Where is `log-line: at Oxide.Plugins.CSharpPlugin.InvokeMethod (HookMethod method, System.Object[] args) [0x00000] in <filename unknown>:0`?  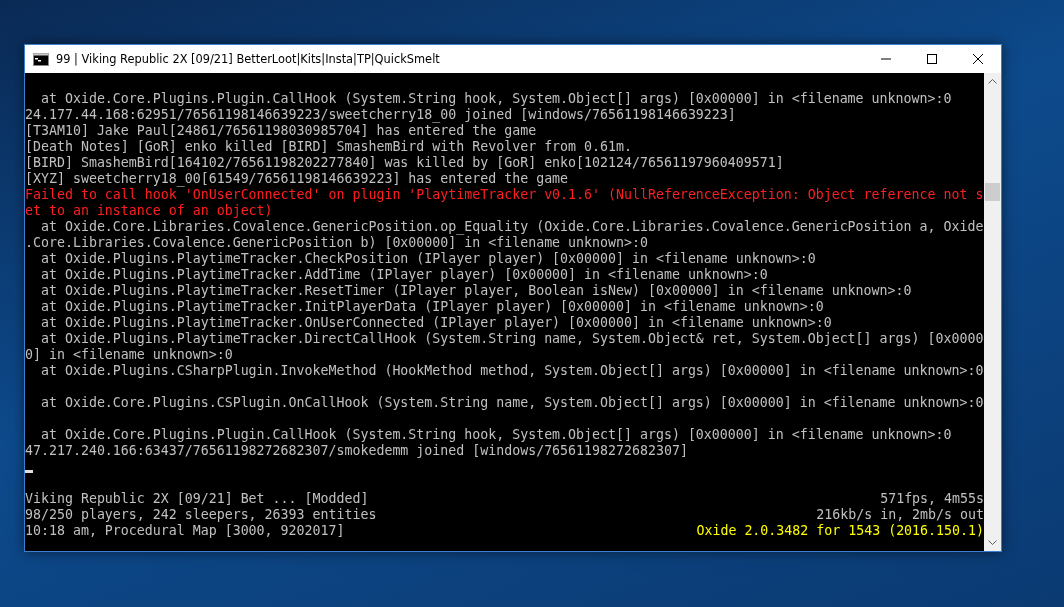 log-line: at Oxide.Plugins.CSharpPlugin.InvokeMethod (HookMethod method, System.Object[] args) [0x00000] in <filename unknown>:0 is located at coordinates (511, 371).